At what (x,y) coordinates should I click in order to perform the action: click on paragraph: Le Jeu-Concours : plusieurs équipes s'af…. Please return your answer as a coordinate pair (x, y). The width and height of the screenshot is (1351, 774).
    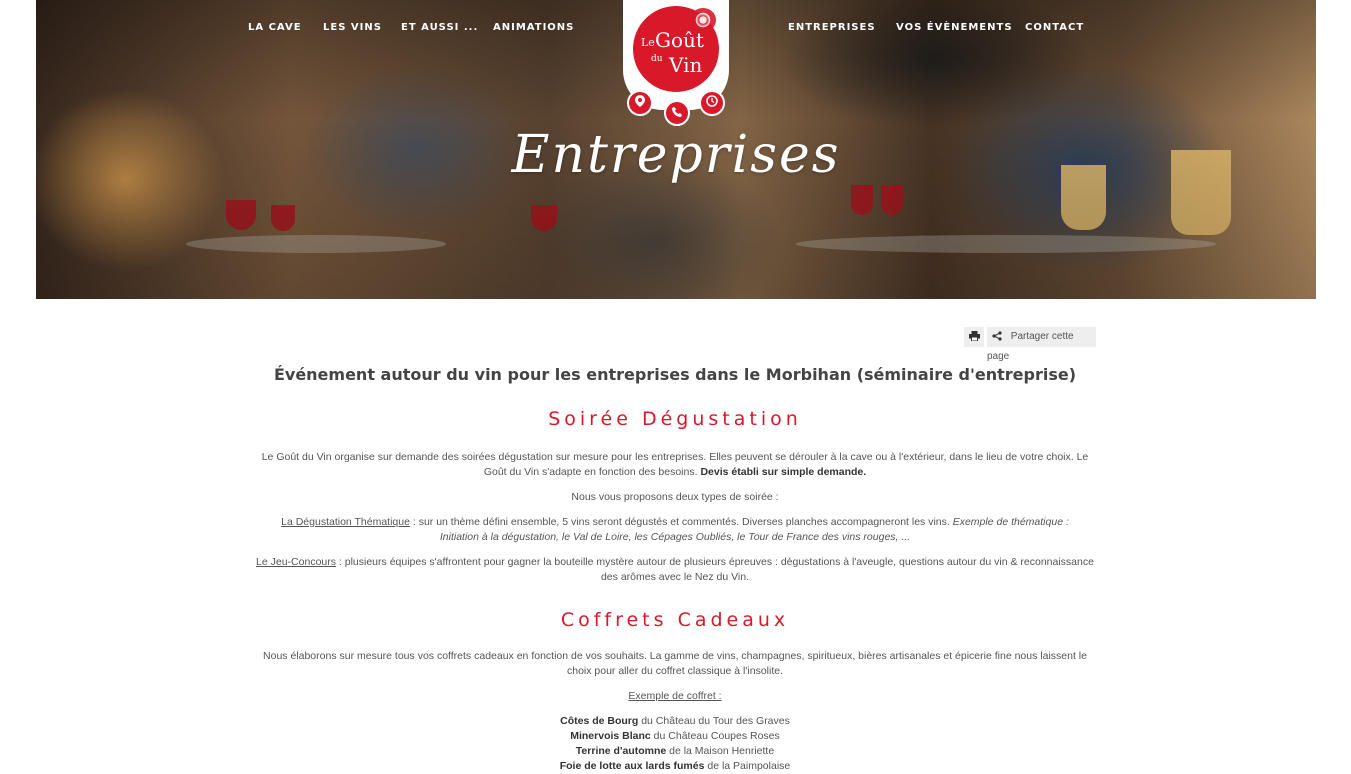
    Looking at the image, I should click on (675, 569).